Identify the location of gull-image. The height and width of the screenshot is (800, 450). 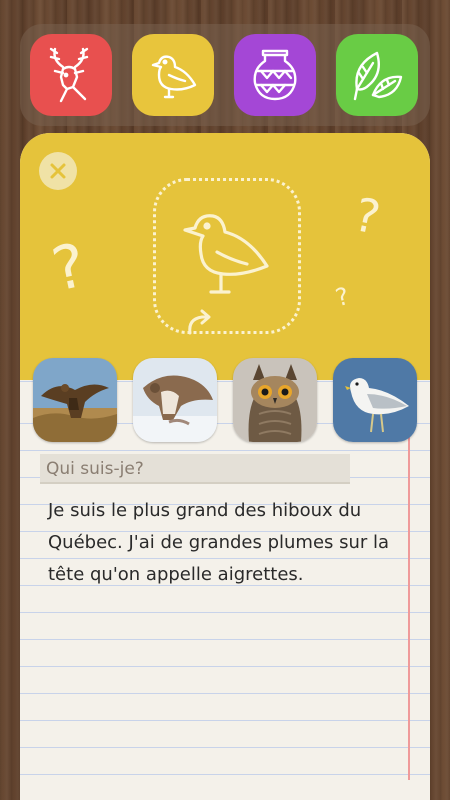
(375, 400).